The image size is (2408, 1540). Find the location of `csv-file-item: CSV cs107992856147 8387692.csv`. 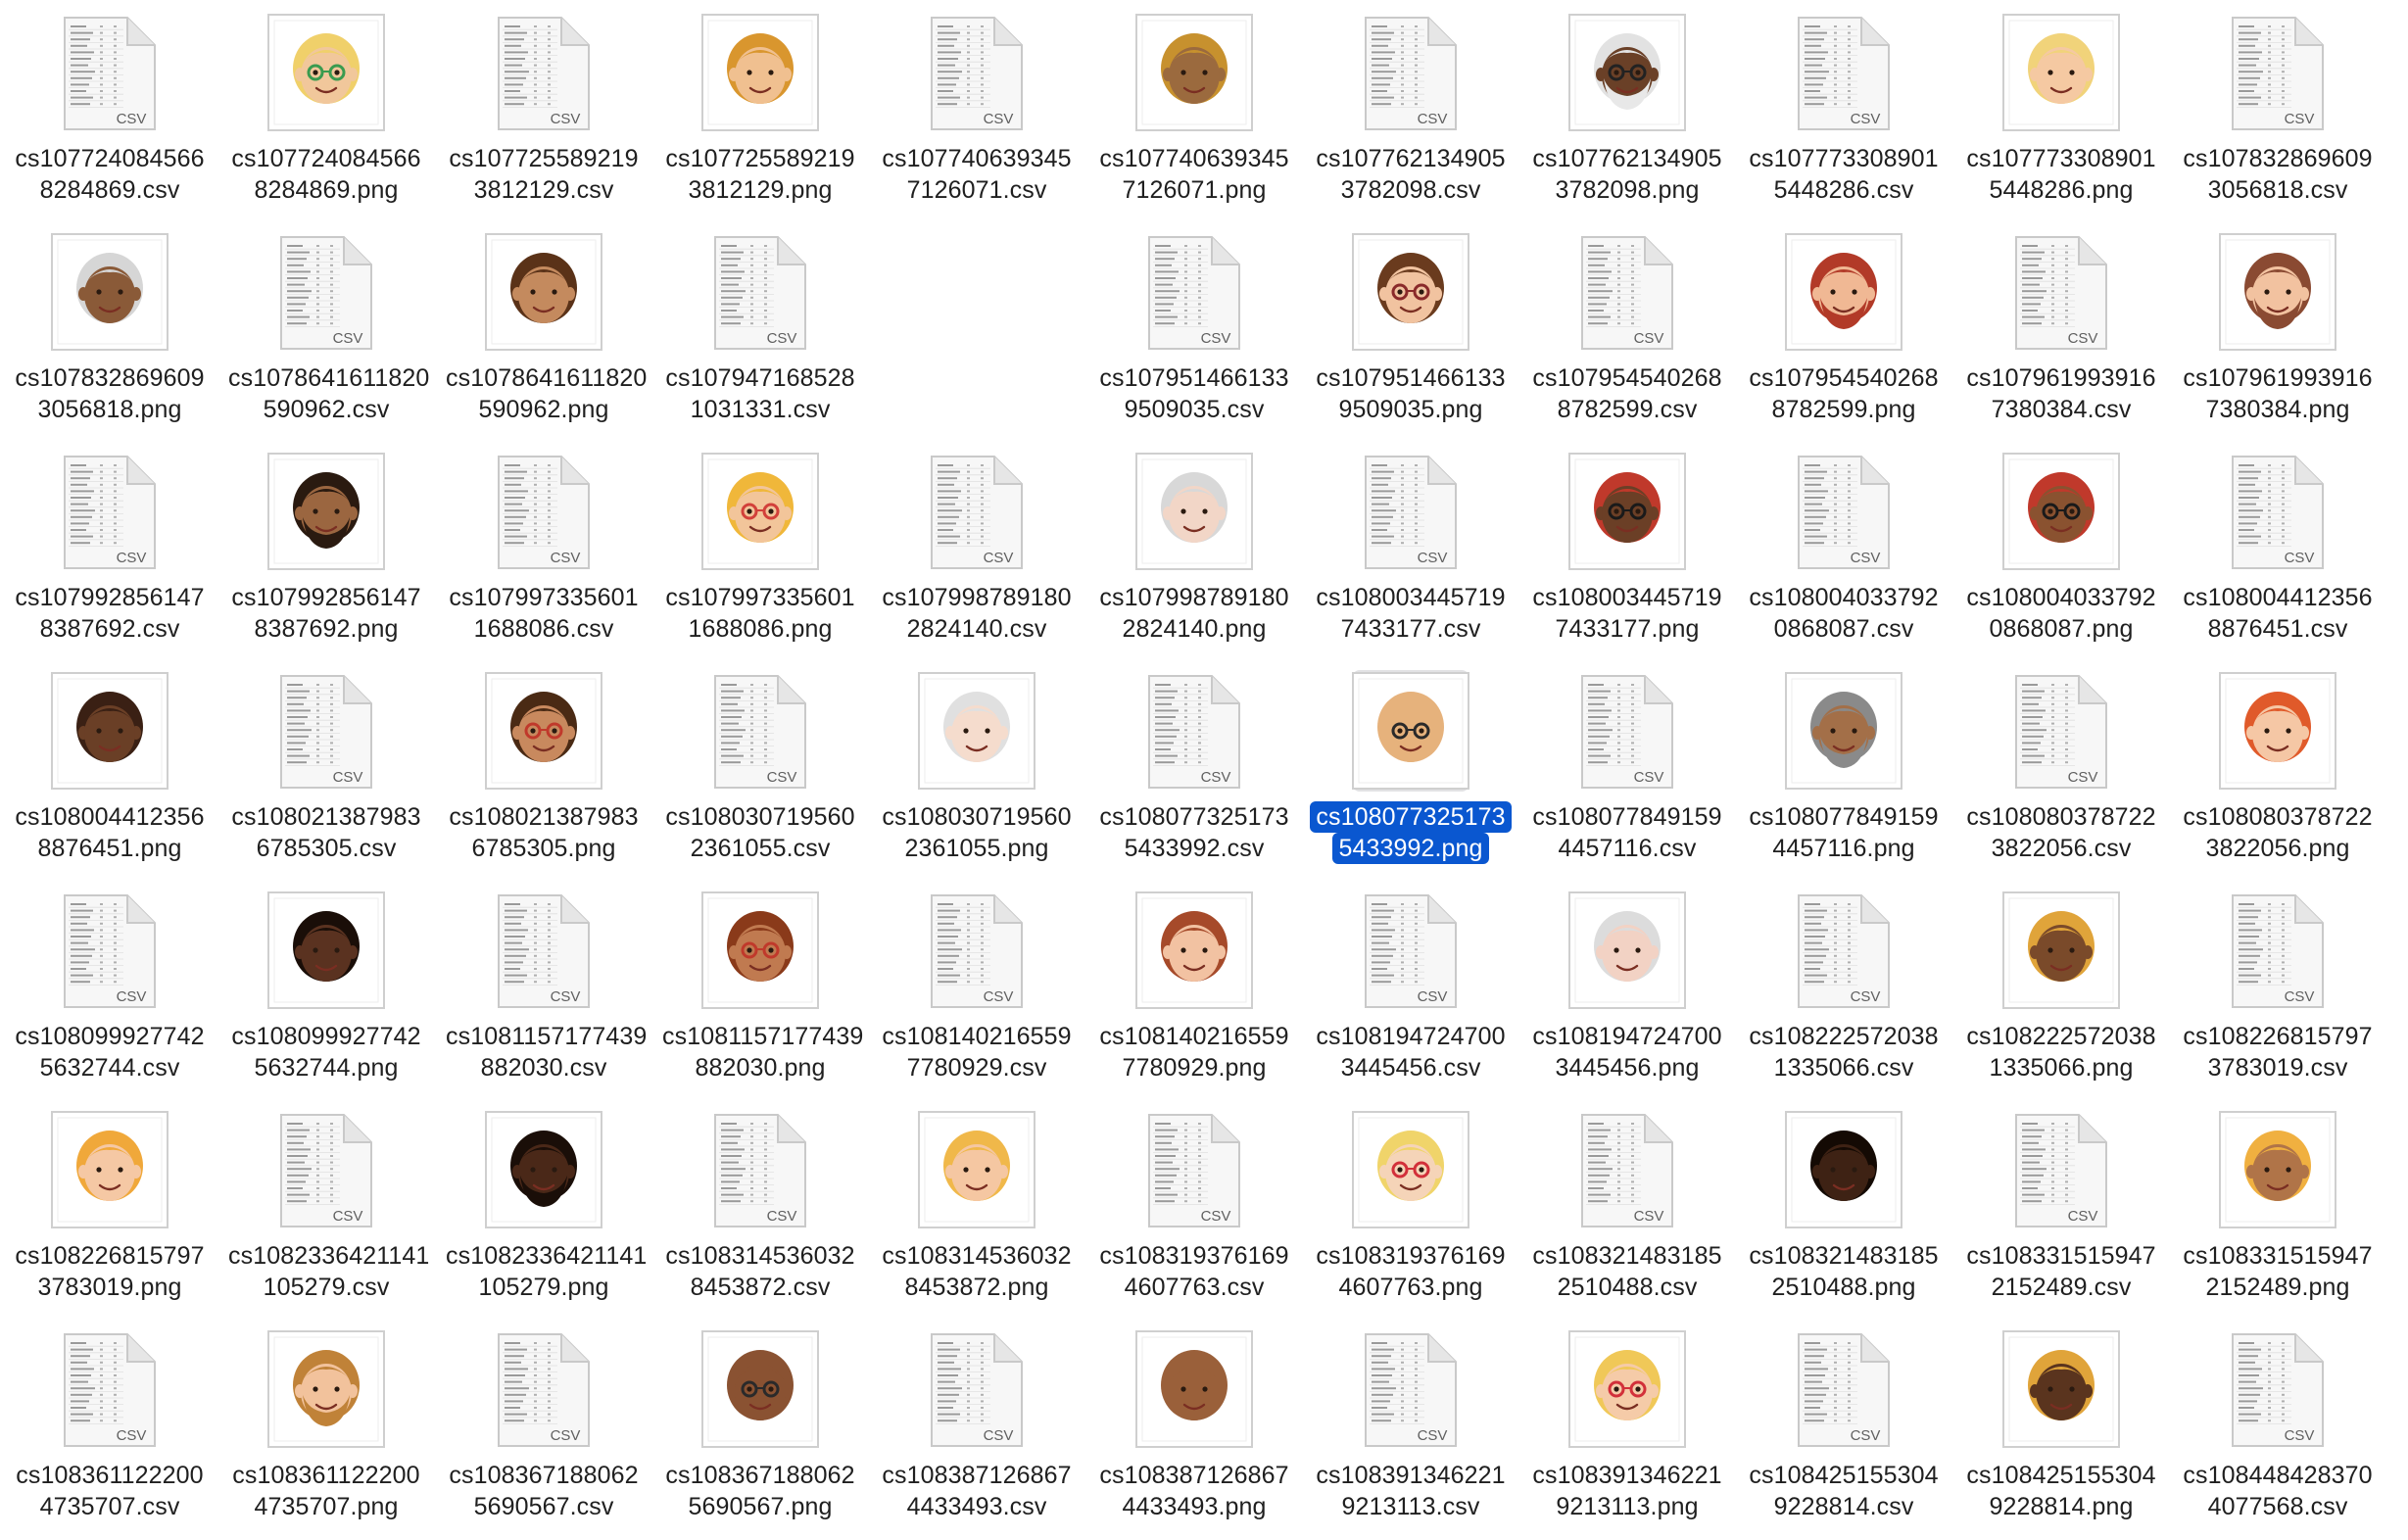

csv-file-item: CSV cs107992856147 8387692.csv is located at coordinates (110, 552).